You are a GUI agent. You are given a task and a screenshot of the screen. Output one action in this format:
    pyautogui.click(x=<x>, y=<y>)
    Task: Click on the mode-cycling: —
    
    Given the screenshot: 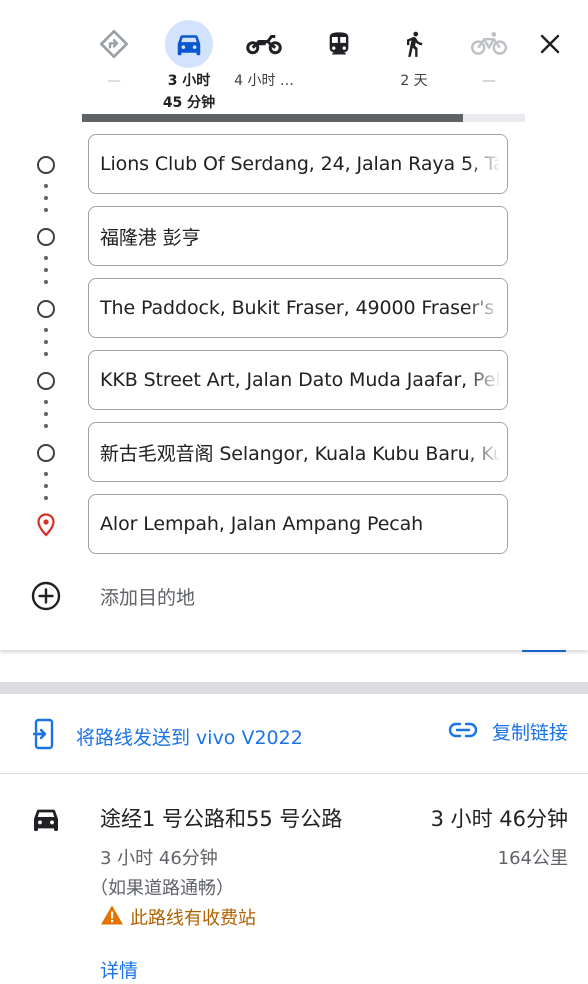 What is the action you would take?
    pyautogui.click(x=489, y=56)
    